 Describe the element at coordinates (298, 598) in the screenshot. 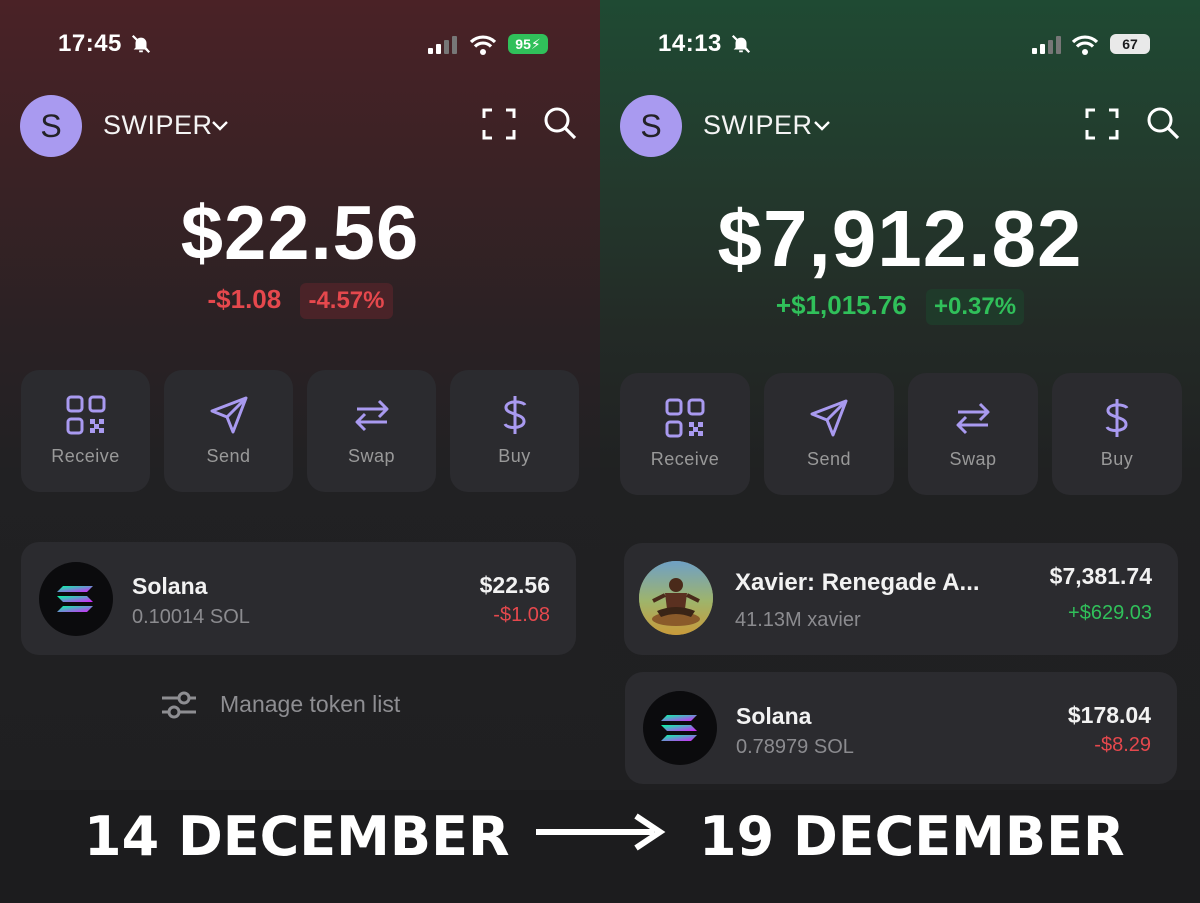

I see `token-row-solana: Solana 0.10014 SOL $22.56 -$1.08` at that location.